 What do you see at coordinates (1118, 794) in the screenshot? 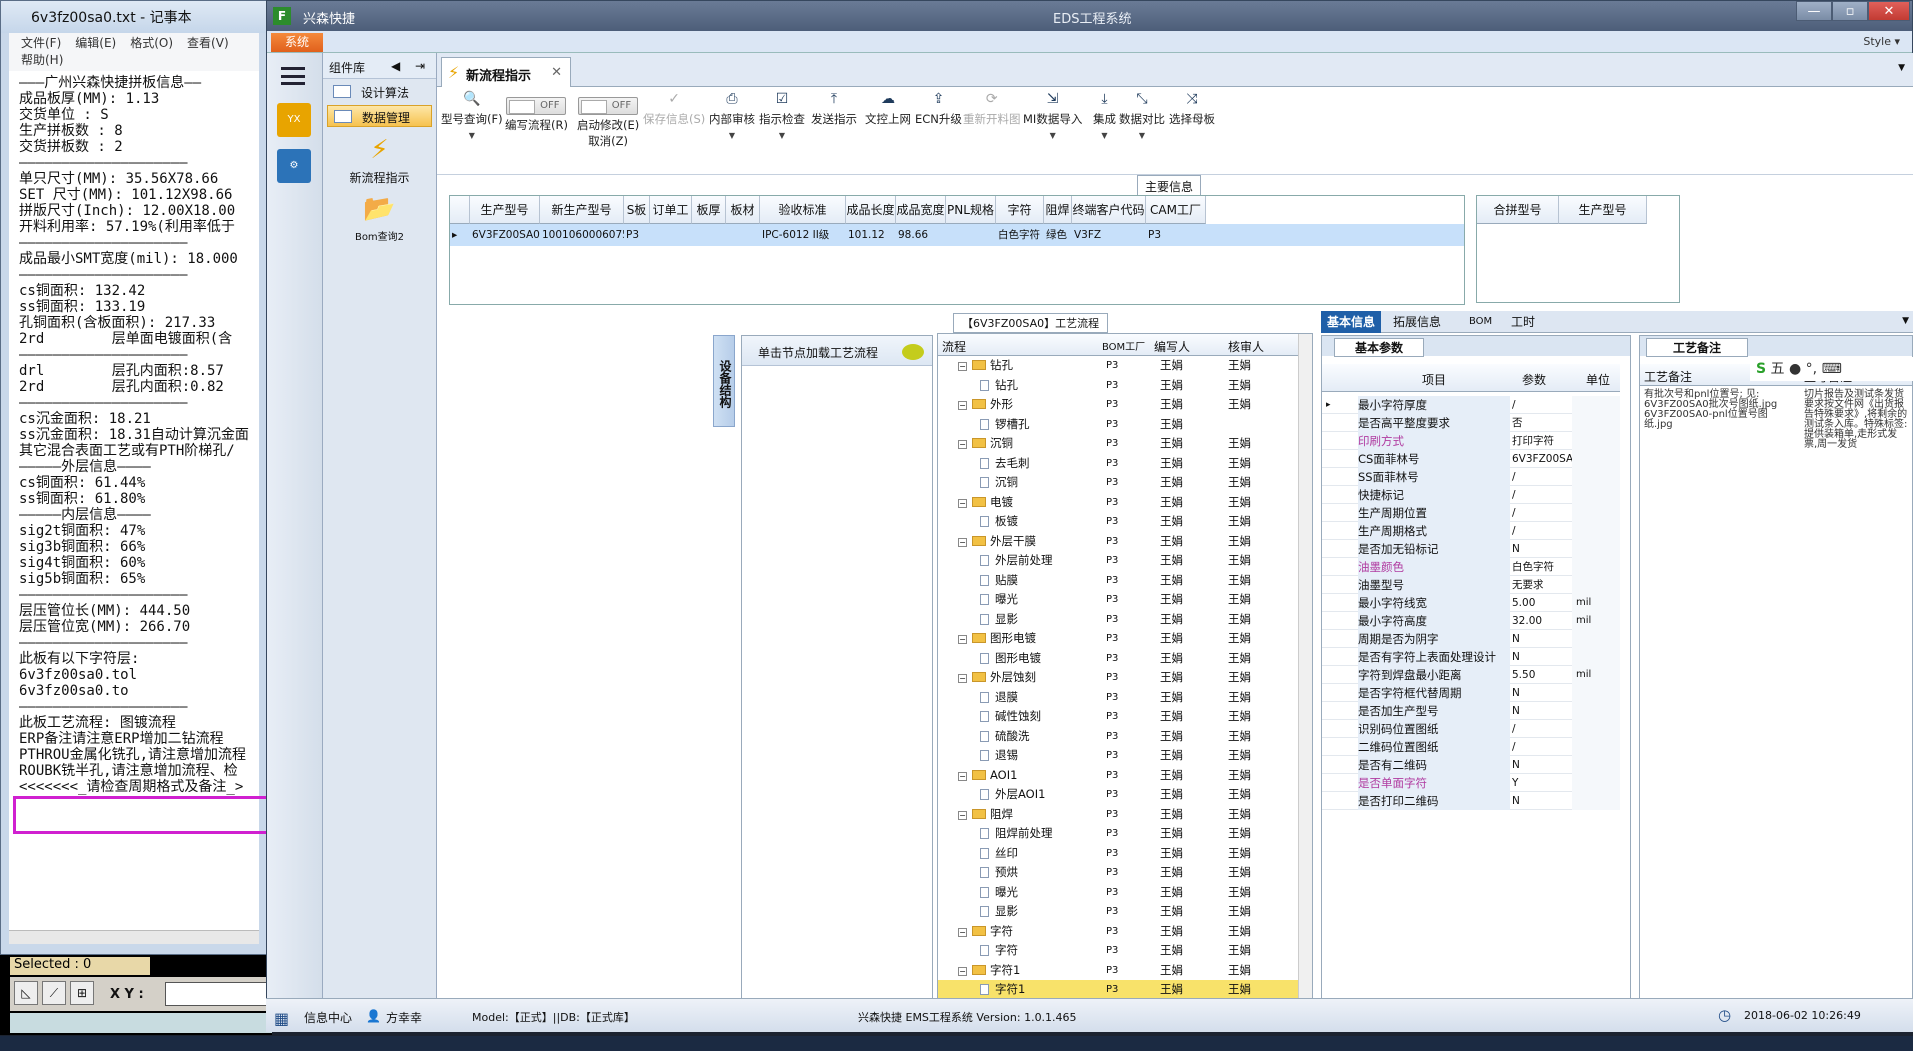
I see `tree-row: 外层AOI1 P3 王娟 王娟` at bounding box center [1118, 794].